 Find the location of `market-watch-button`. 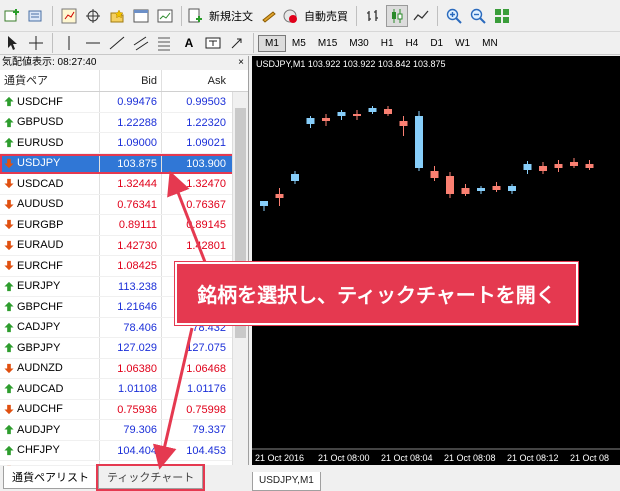

market-watch-button is located at coordinates (69, 16).